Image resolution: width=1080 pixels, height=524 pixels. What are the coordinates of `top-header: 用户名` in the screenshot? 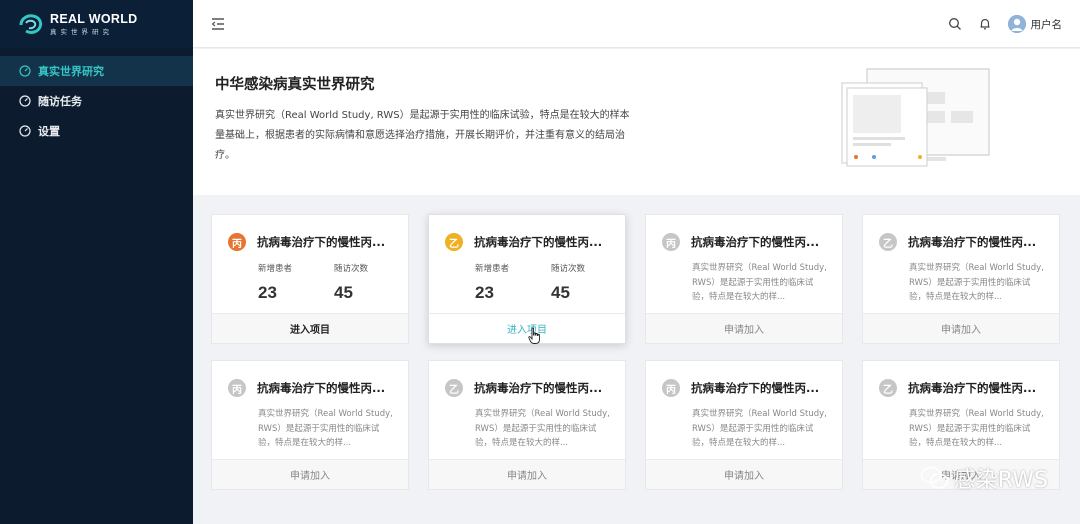 It's located at (636, 24).